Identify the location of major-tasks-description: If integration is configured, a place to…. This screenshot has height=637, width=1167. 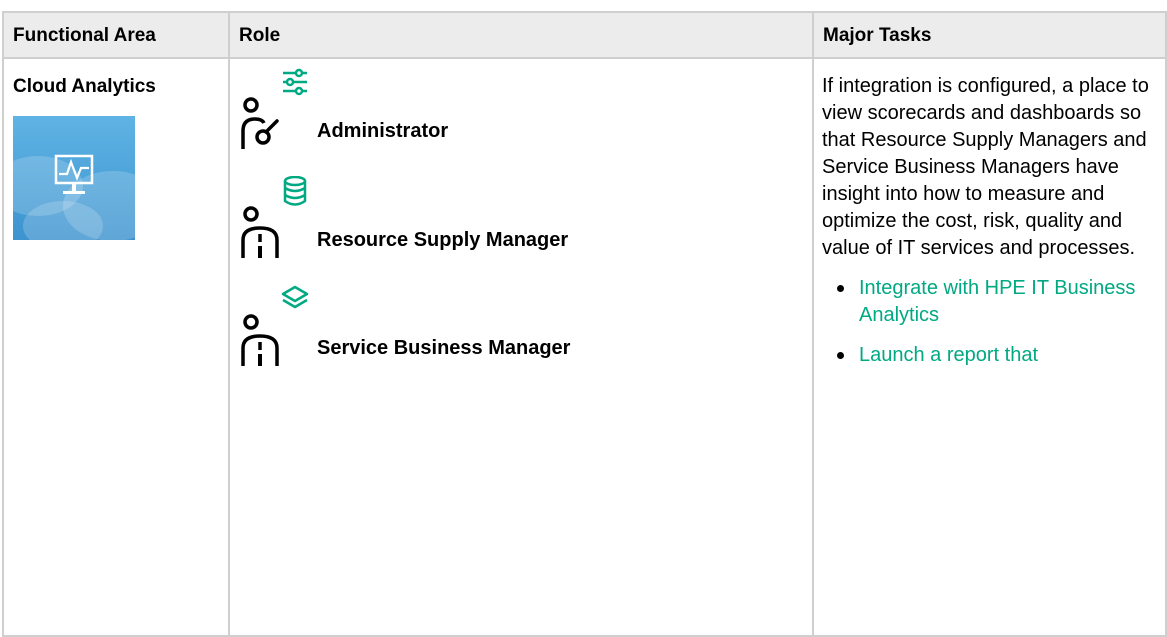
(985, 167).